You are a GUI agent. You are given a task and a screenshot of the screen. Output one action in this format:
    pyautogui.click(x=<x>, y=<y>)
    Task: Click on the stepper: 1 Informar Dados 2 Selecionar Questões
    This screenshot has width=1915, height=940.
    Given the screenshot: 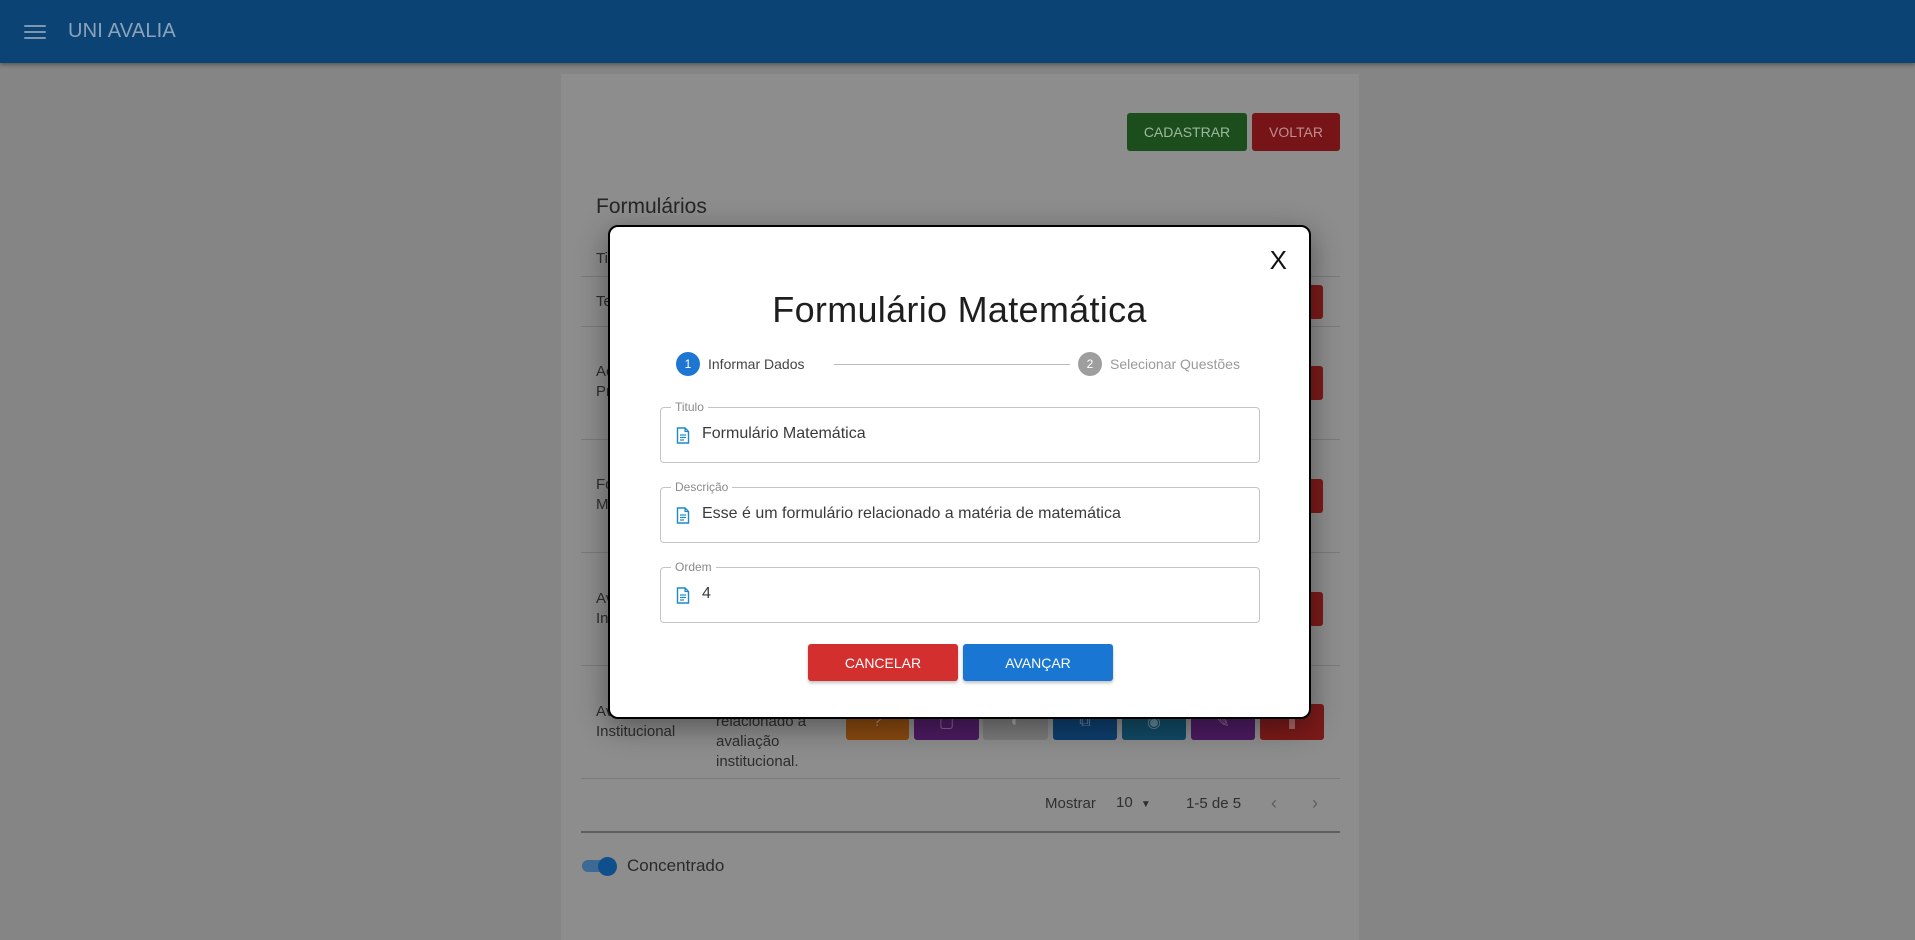 What is the action you would take?
    pyautogui.click(x=966, y=364)
    